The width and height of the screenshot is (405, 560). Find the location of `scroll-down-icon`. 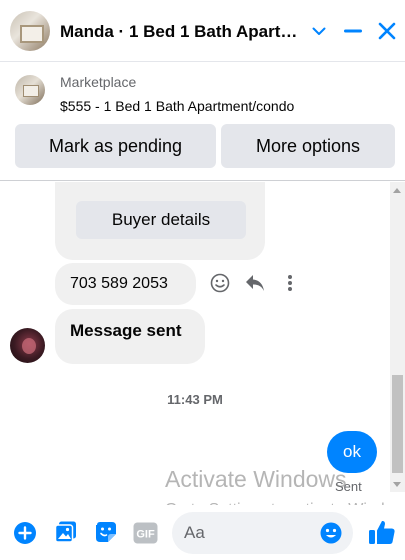

scroll-down-icon is located at coordinates (397, 484).